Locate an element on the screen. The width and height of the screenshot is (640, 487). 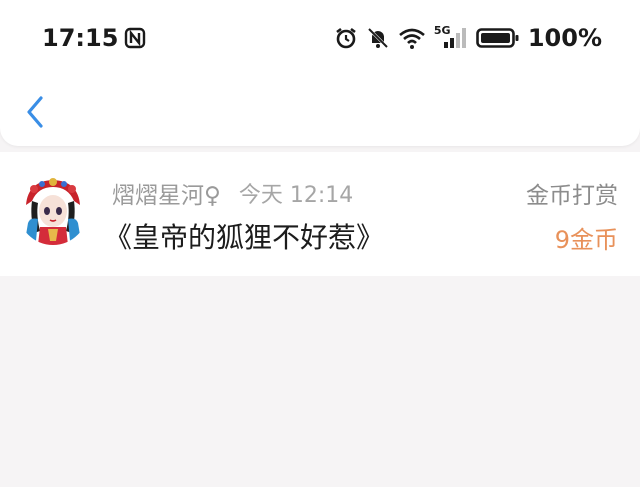
status-time: 17:15 is located at coordinates (94, 38).